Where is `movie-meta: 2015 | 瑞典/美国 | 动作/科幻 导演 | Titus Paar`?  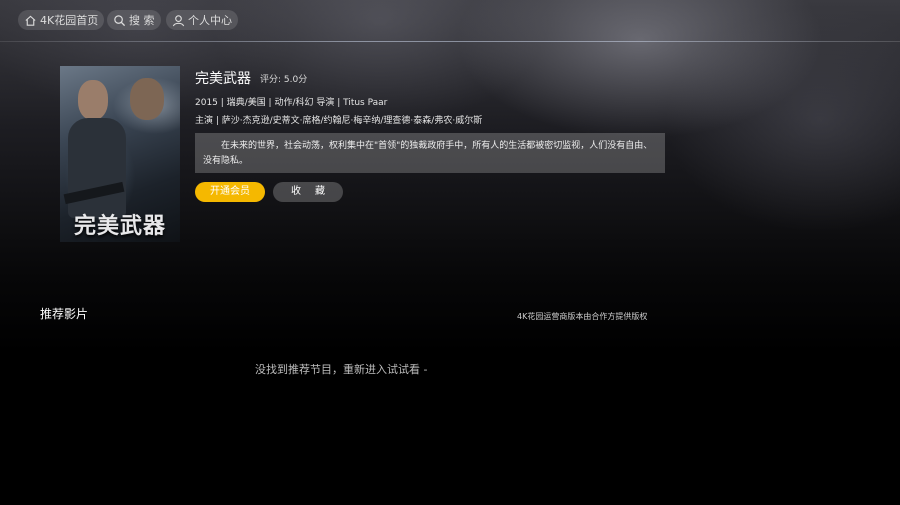 movie-meta: 2015 | 瑞典/美国 | 动作/科幻 导演 | Titus Paar is located at coordinates (291, 103).